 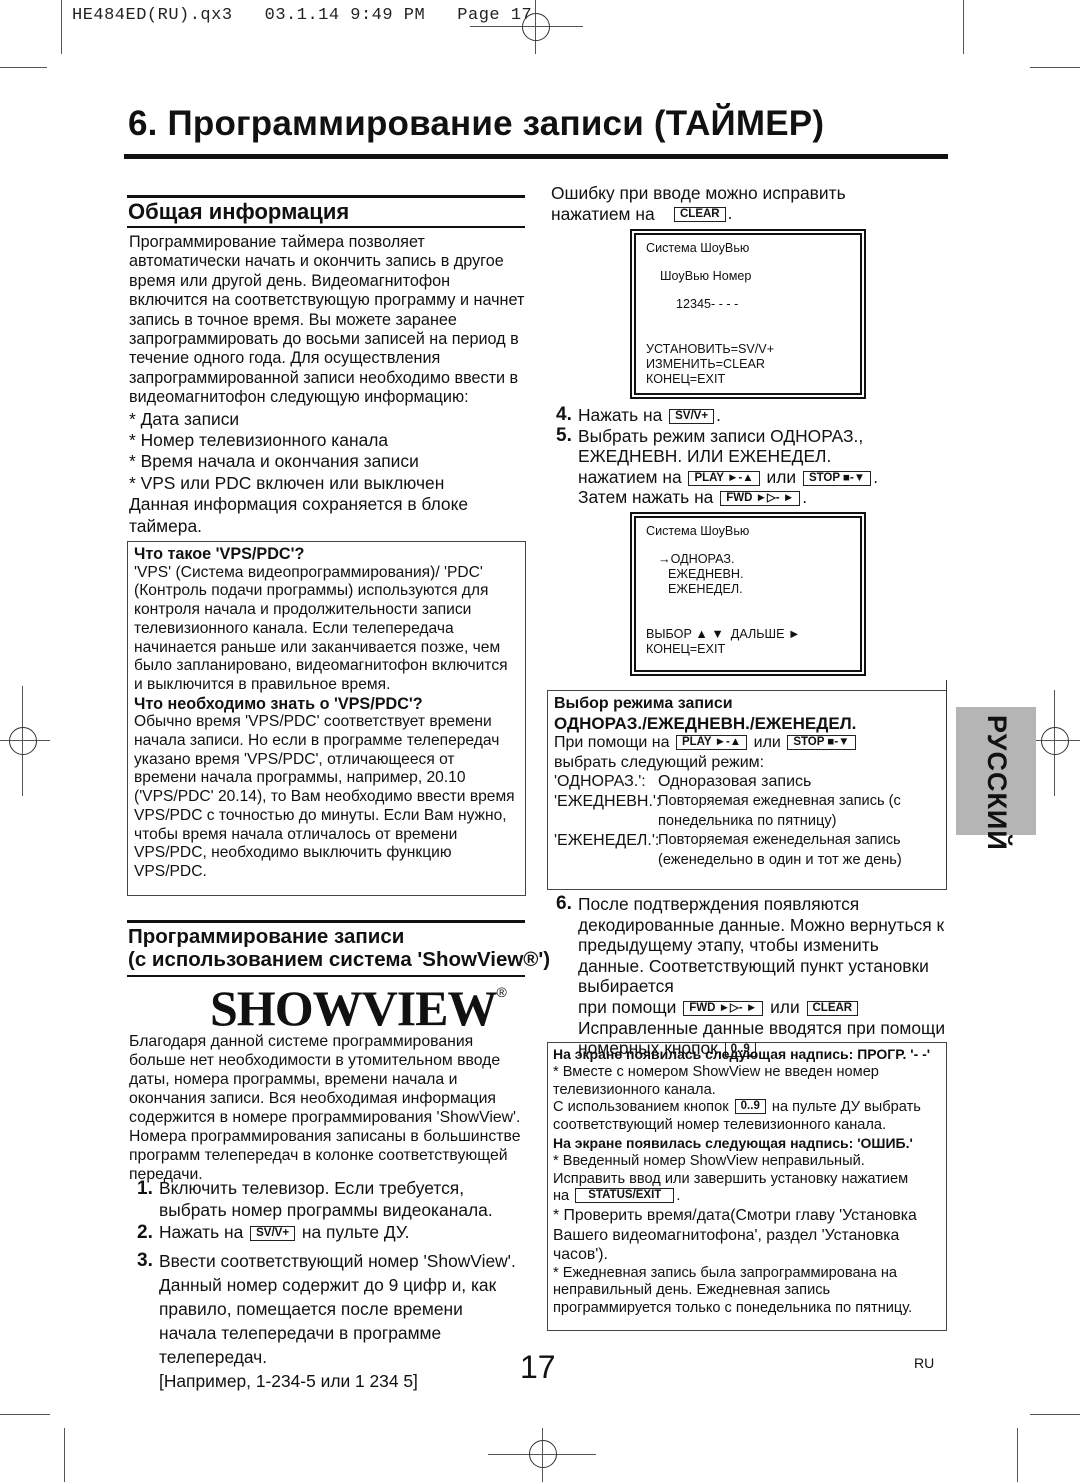 What do you see at coordinates (646, 497) in the screenshot?
I see `step-text: Затем нажать на` at bounding box center [646, 497].